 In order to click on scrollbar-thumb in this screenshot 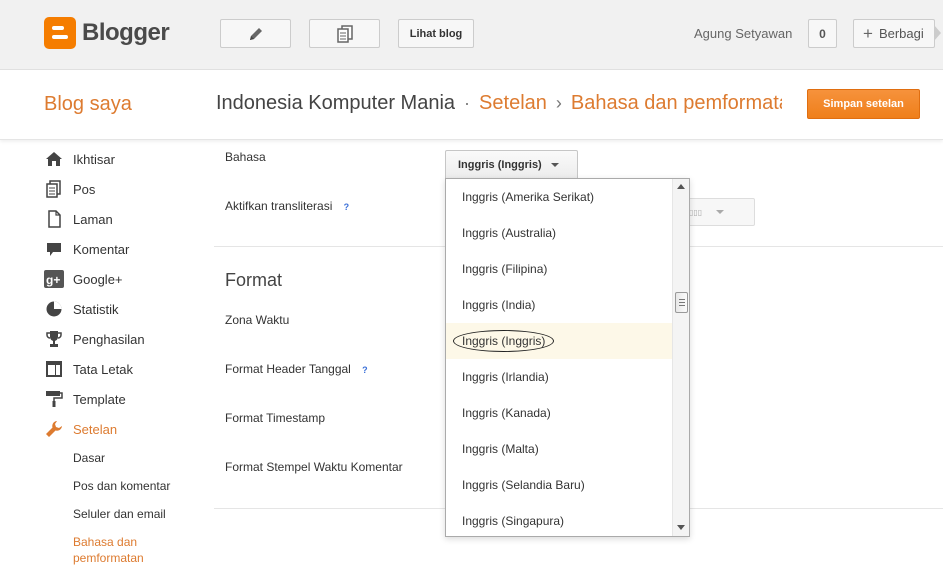, I will do `click(681, 302)`.